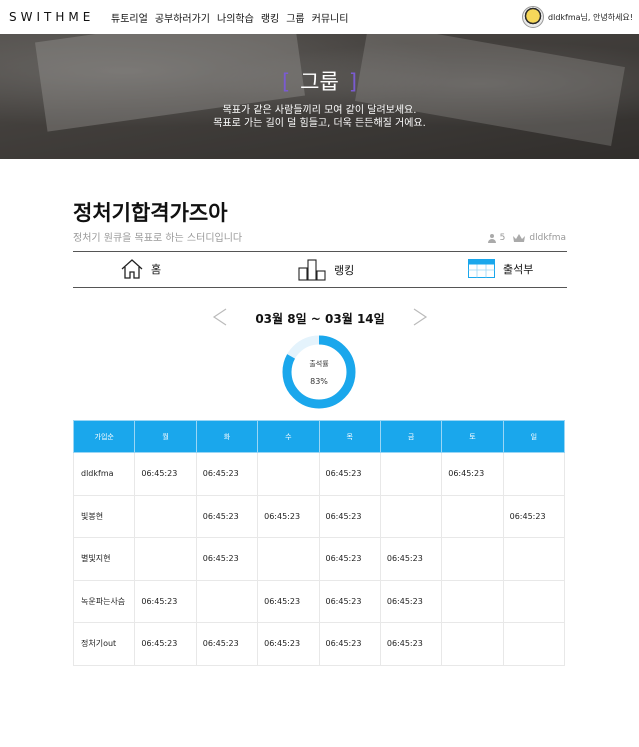 This screenshot has height=747, width=639. Describe the element at coordinates (104, 516) in the screenshot. I see `member-name: 빛봉현` at that location.